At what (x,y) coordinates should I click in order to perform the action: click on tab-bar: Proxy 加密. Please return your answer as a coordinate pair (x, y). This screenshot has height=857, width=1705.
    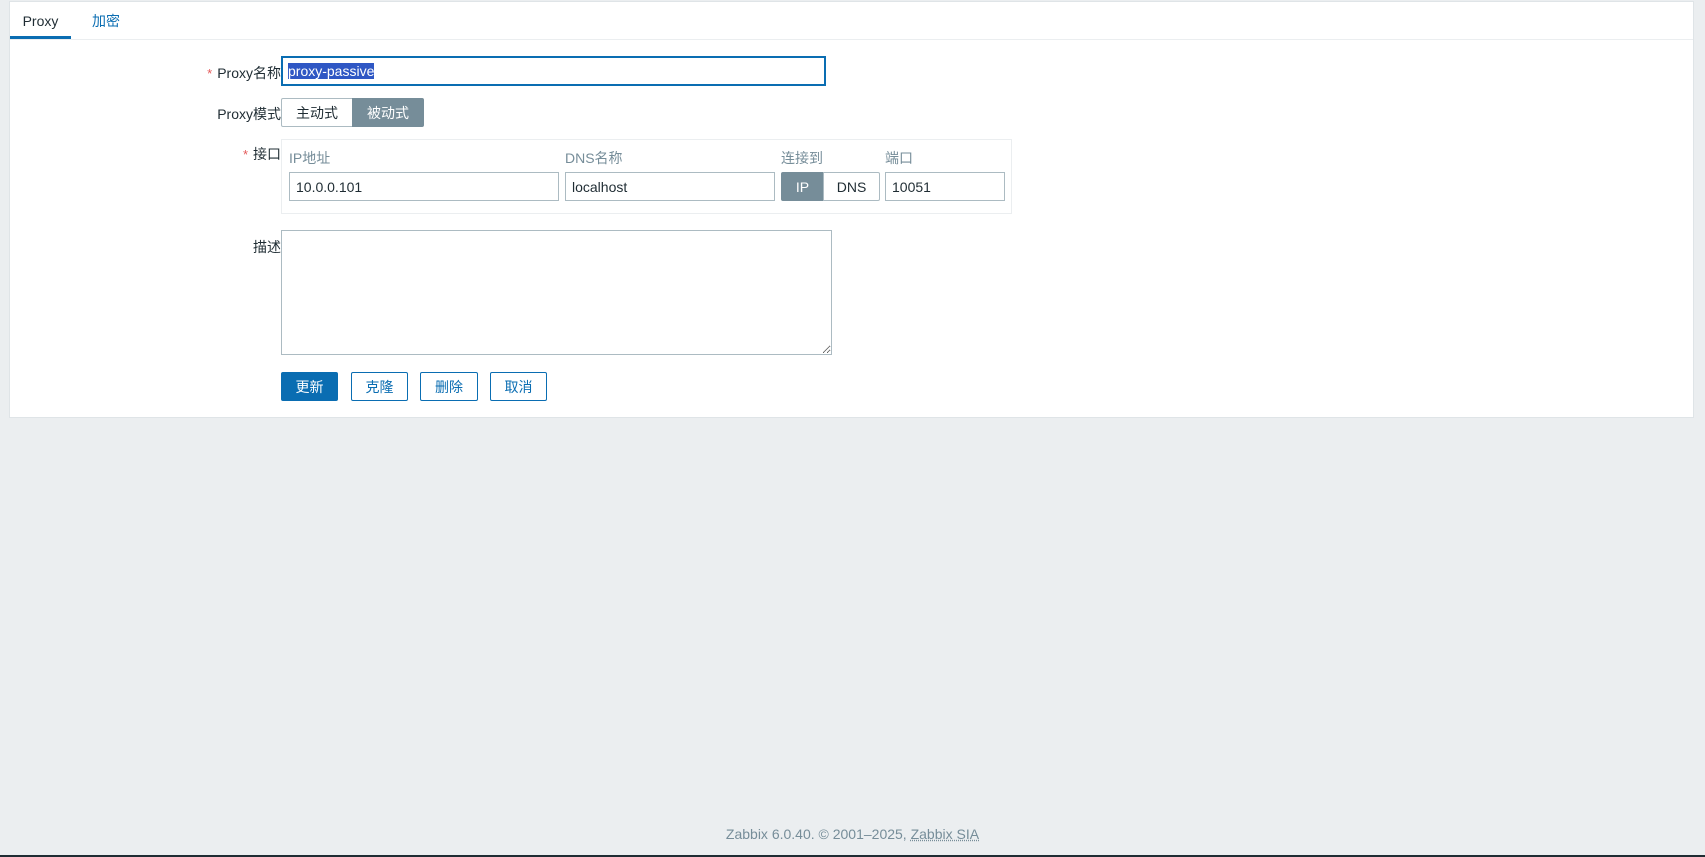
    Looking at the image, I should click on (851, 21).